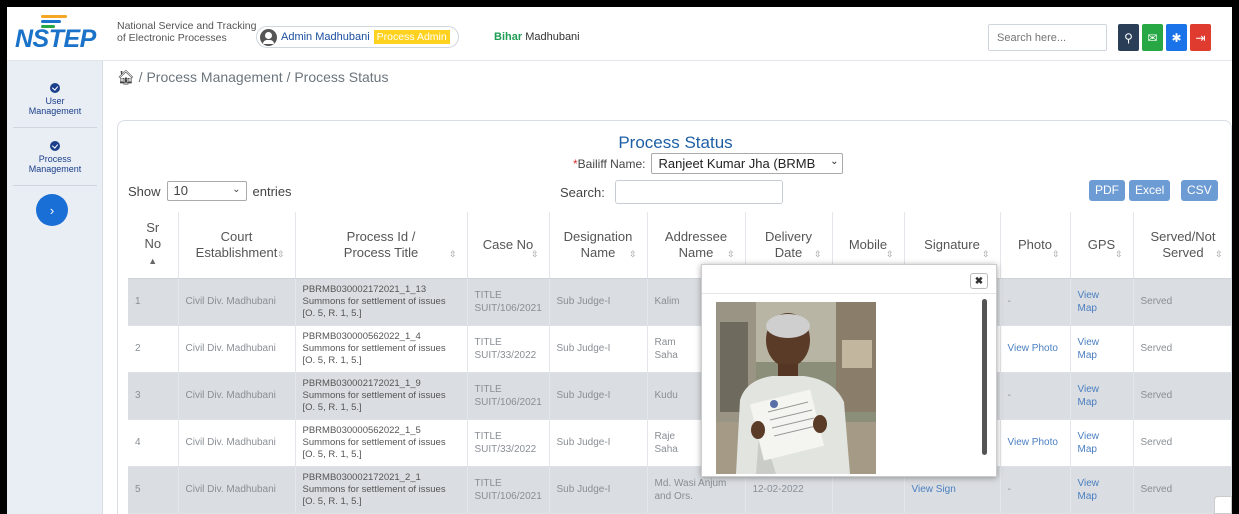  Describe the element at coordinates (1199, 190) in the screenshot. I see `export-csv-button: CSV` at that location.